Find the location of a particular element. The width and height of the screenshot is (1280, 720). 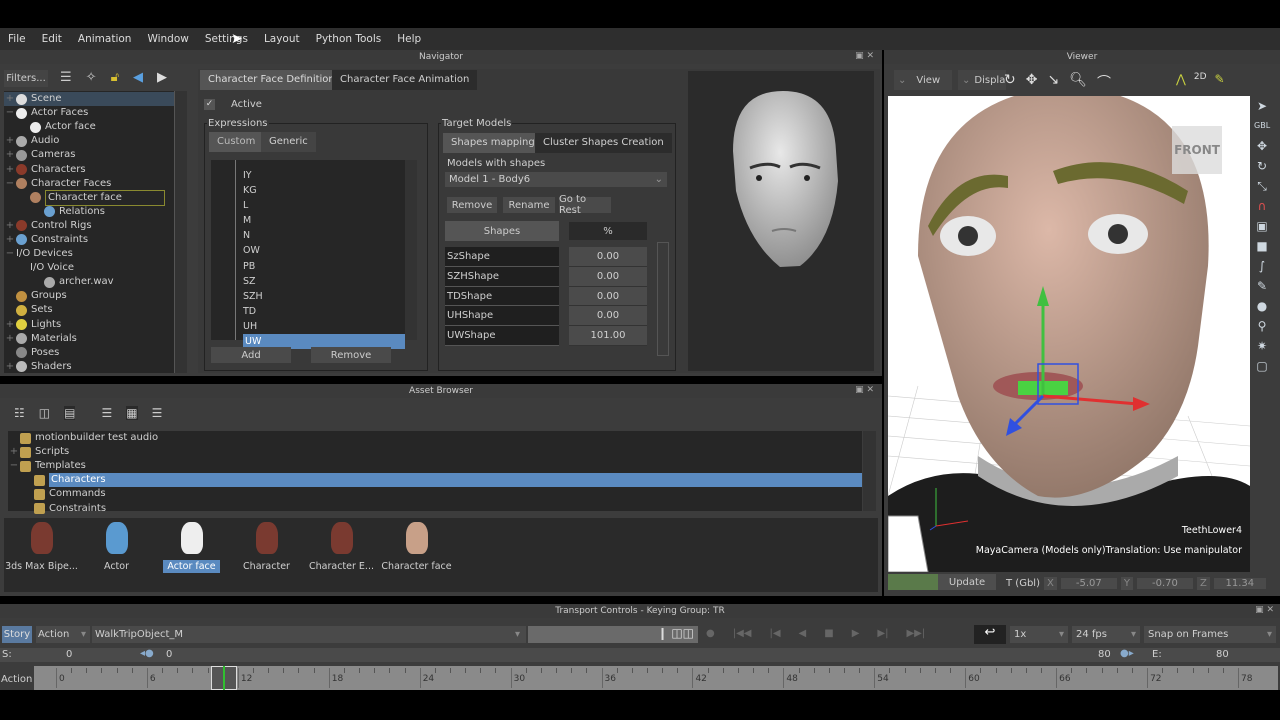

asset-tree-item: Constraints is located at coordinates (435, 508).